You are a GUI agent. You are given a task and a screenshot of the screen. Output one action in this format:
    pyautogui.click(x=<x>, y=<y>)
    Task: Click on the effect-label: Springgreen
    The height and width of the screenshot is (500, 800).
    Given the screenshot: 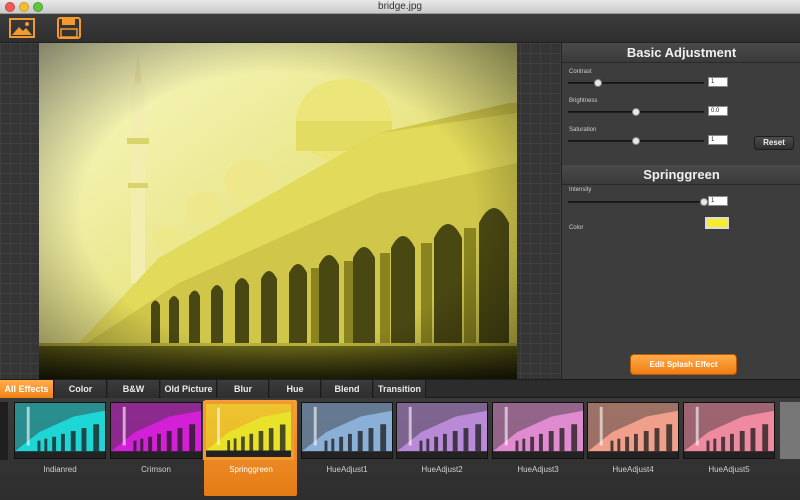 What is the action you would take?
    pyautogui.click(x=251, y=469)
    